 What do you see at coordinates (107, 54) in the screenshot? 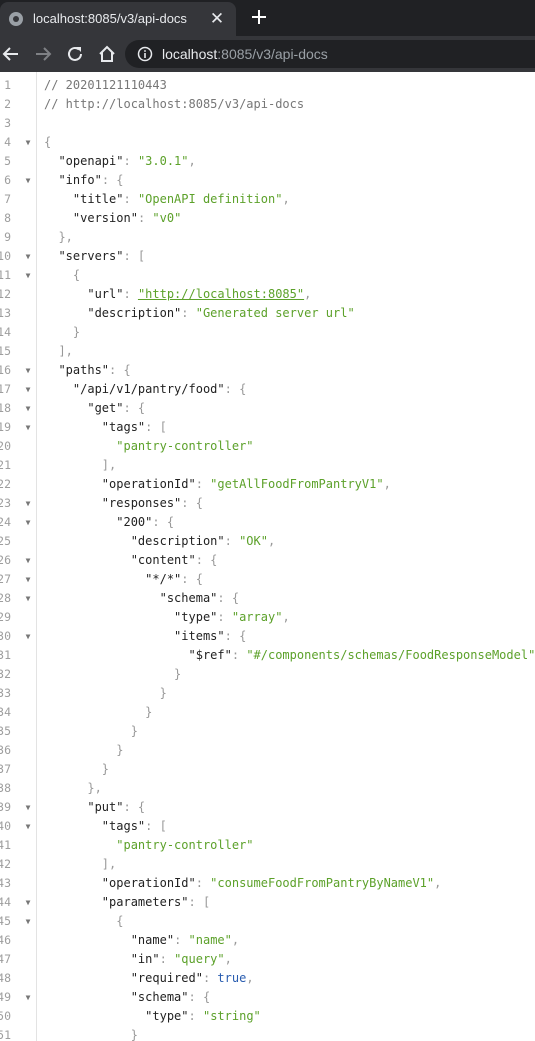
I see `home-button` at bounding box center [107, 54].